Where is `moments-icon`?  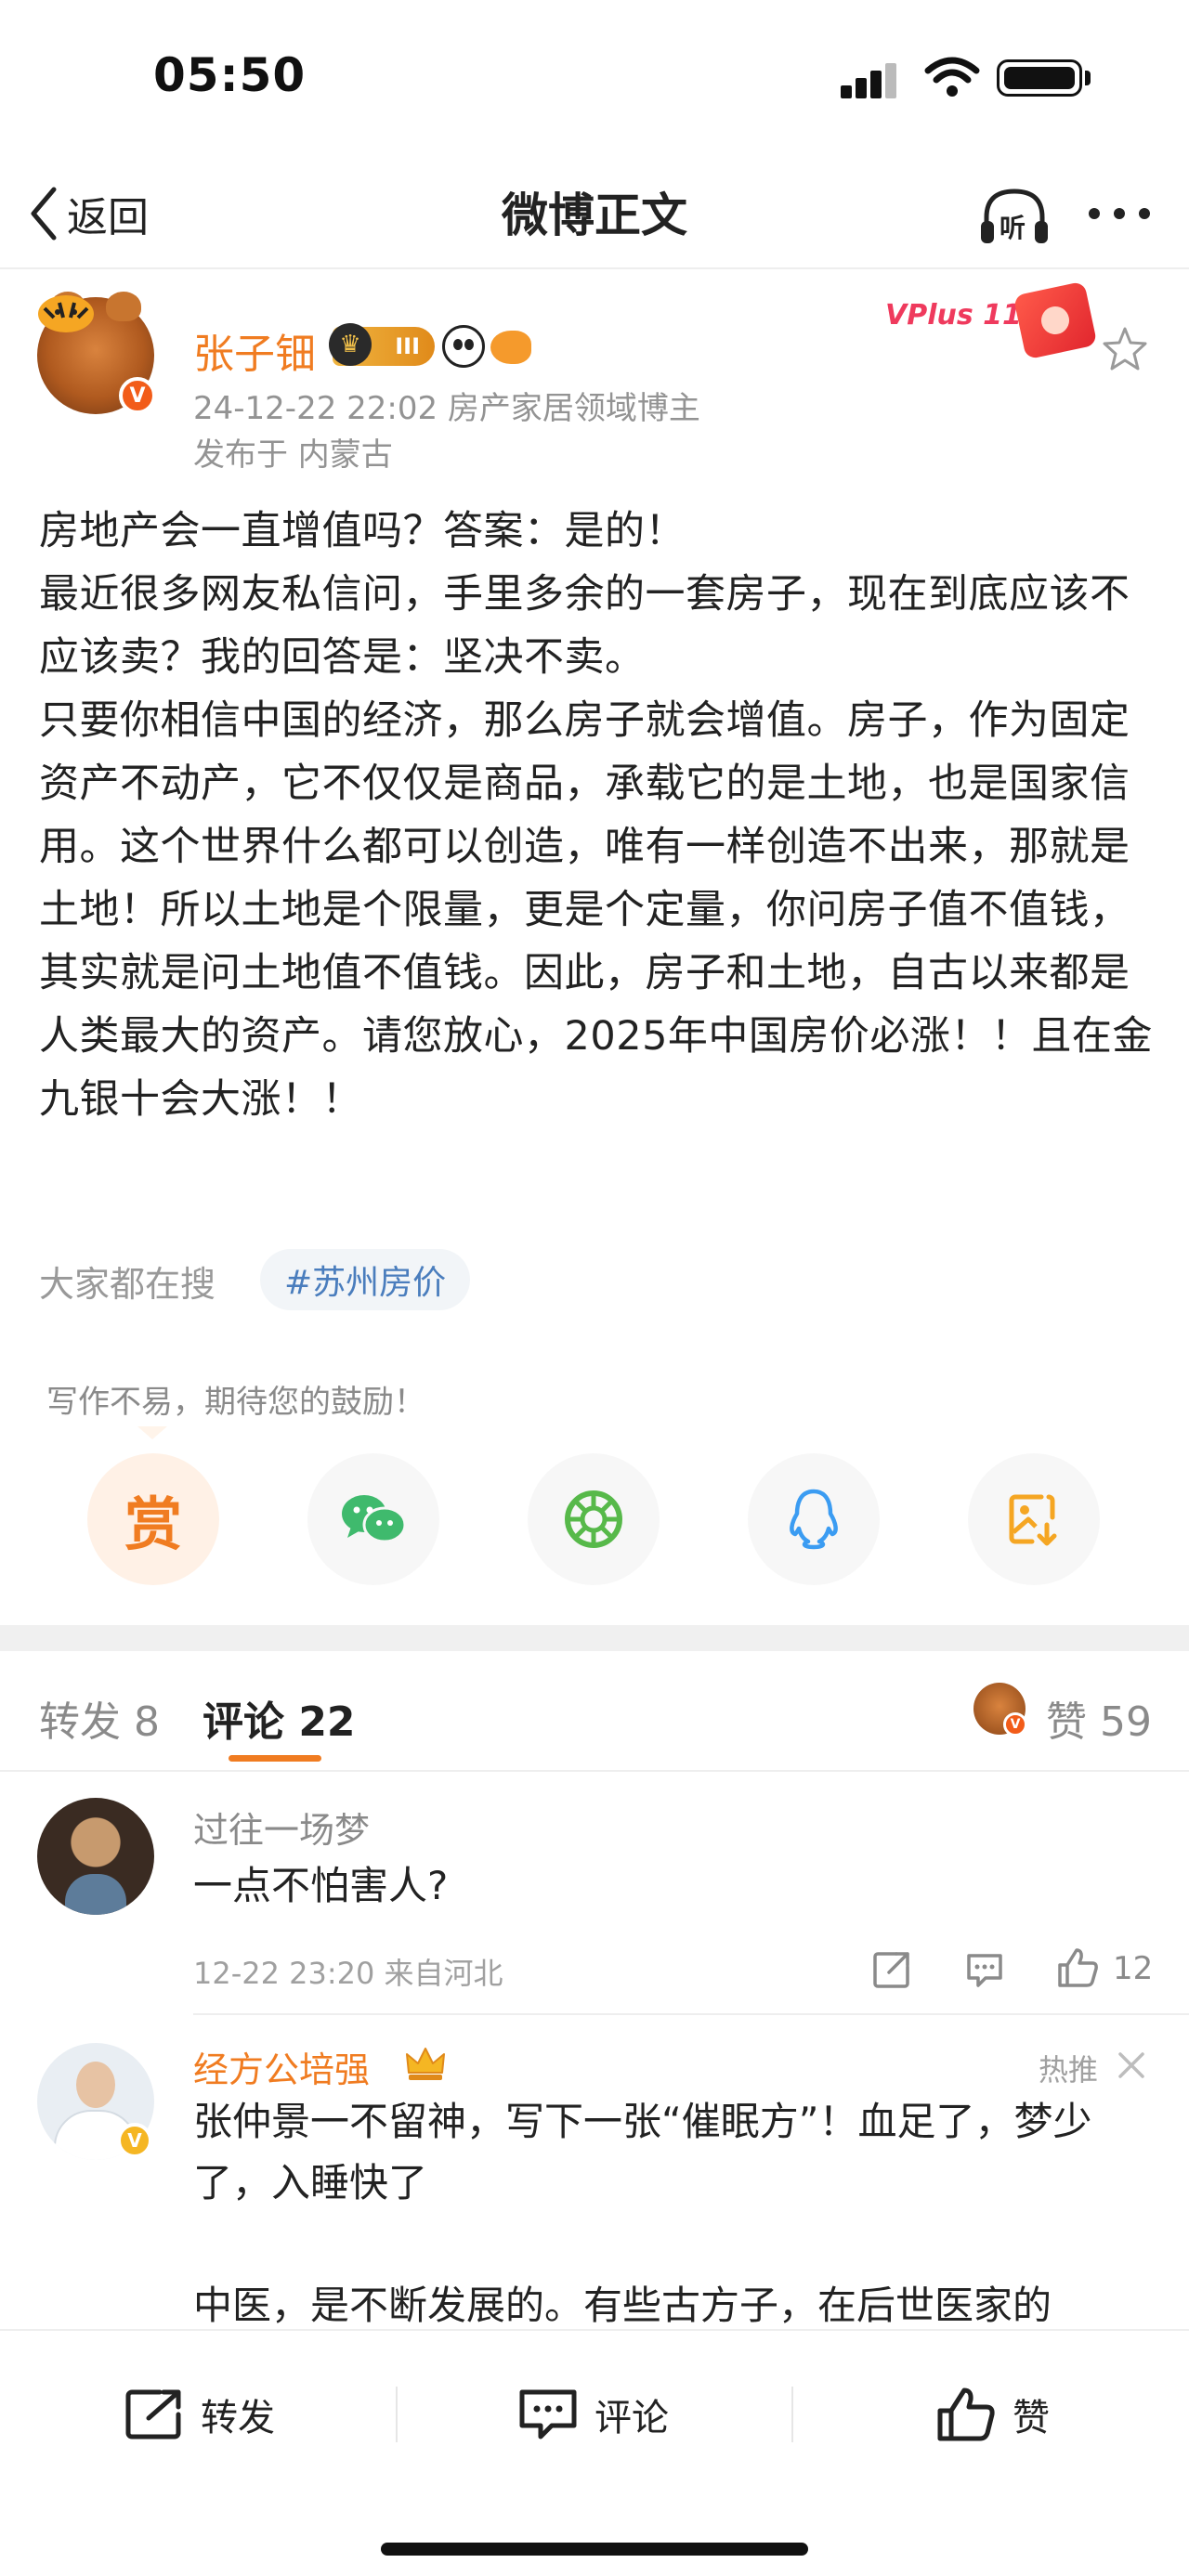
moments-icon is located at coordinates (593, 1519).